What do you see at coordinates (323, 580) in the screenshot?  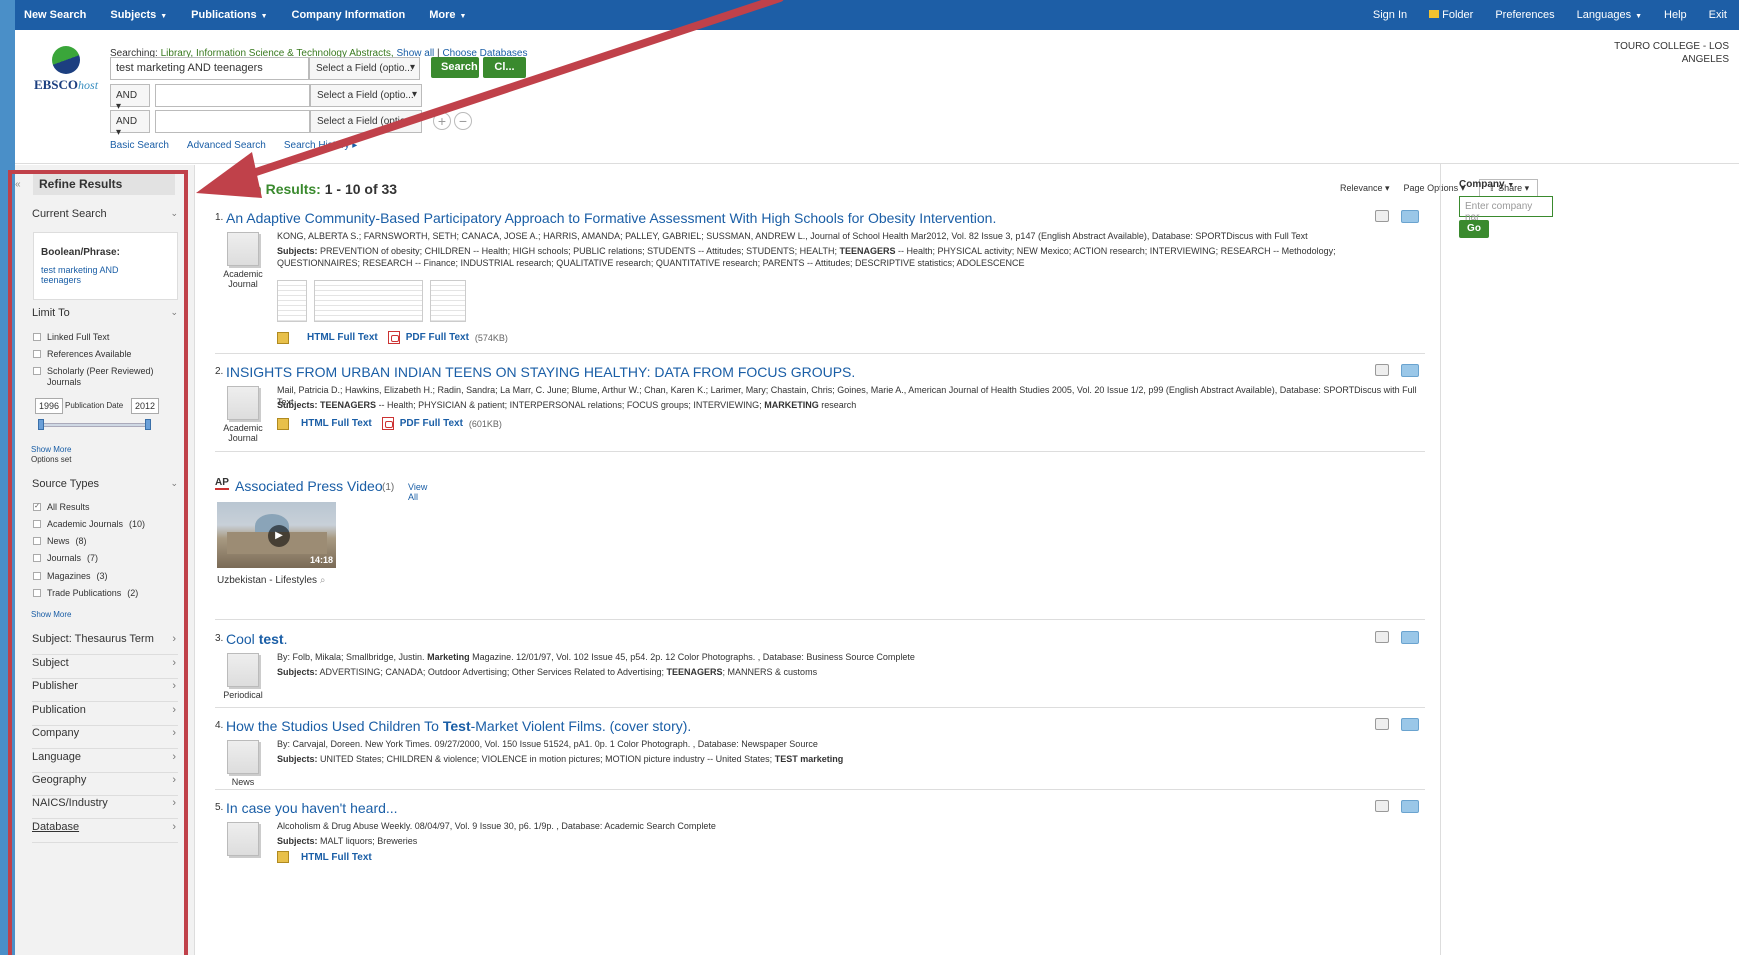 I see `preview-icon: ⌕` at bounding box center [323, 580].